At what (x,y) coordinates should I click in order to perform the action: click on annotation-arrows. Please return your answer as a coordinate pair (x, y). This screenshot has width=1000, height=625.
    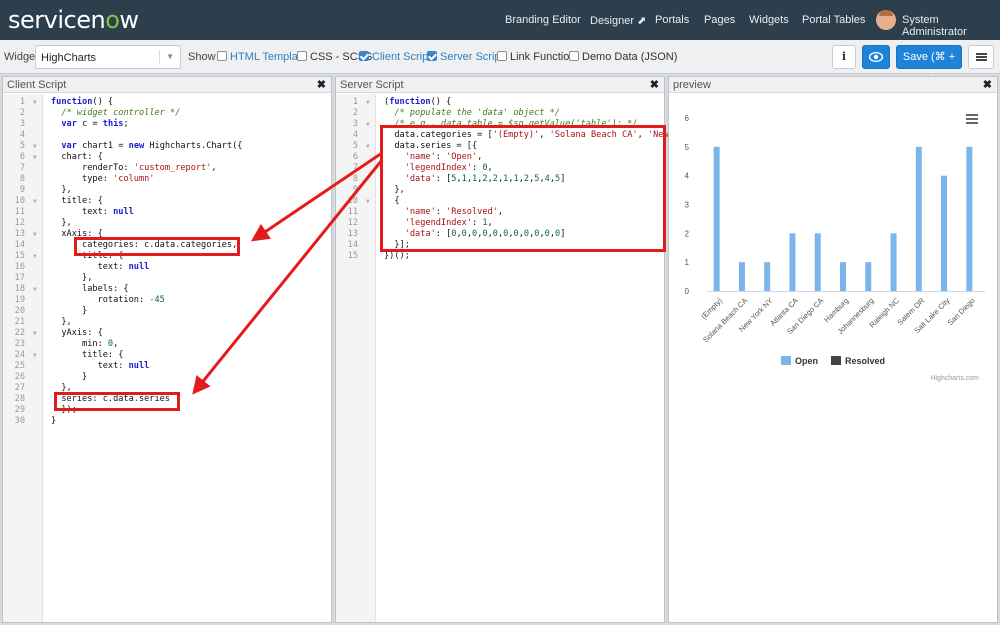
    Looking at the image, I should click on (288, 273).